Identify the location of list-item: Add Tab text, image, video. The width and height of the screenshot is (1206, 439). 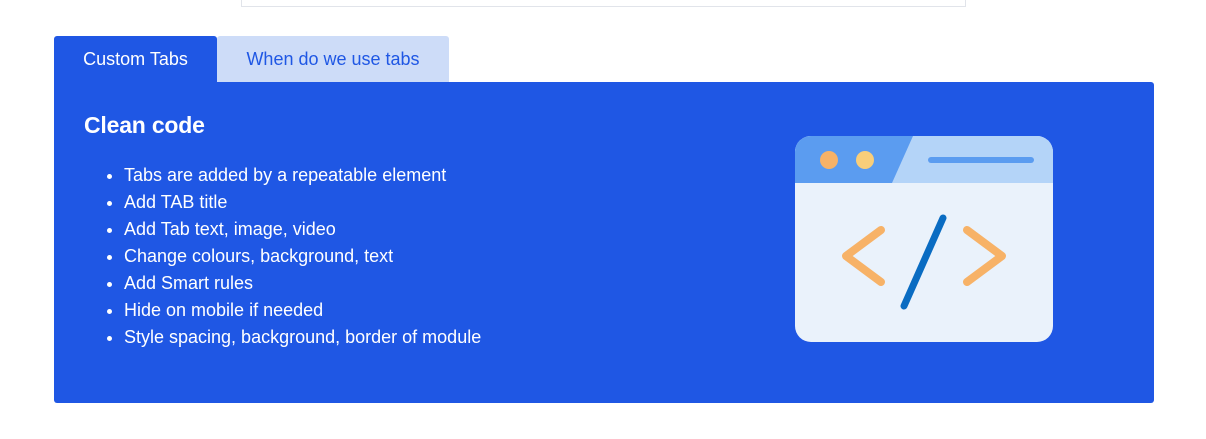
(302, 229).